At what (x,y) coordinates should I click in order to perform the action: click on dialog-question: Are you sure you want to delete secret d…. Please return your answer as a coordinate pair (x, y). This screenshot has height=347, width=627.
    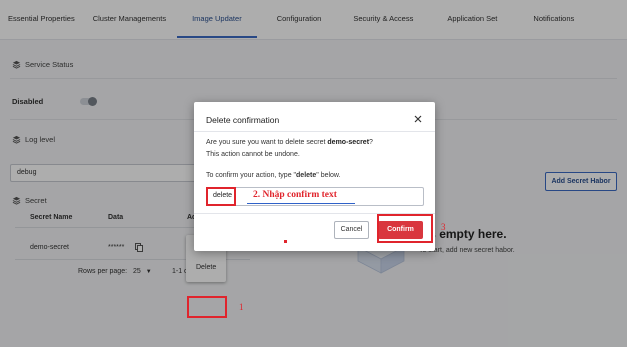
    Looking at the image, I should click on (289, 142).